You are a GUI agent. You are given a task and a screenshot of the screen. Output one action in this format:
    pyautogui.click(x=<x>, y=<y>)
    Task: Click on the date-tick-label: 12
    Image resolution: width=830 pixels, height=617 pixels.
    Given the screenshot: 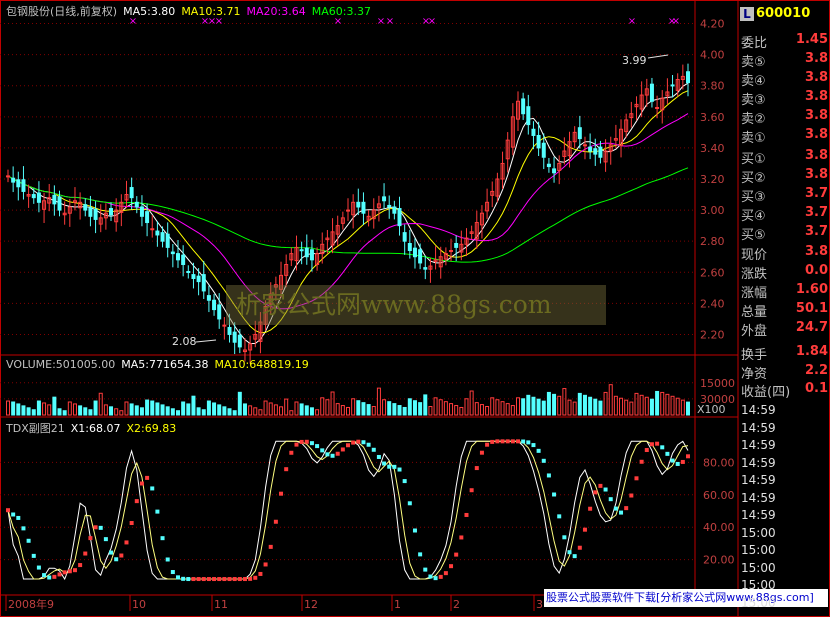 What is the action you would take?
    pyautogui.click(x=311, y=604)
    